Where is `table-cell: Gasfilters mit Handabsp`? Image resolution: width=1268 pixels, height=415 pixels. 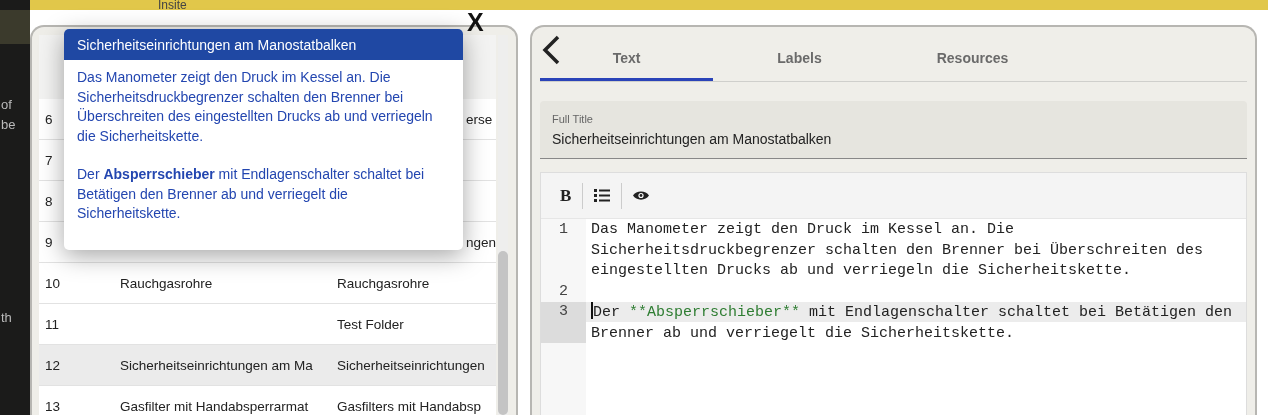
table-cell: Gasfilters mit Handabsp is located at coordinates (409, 406).